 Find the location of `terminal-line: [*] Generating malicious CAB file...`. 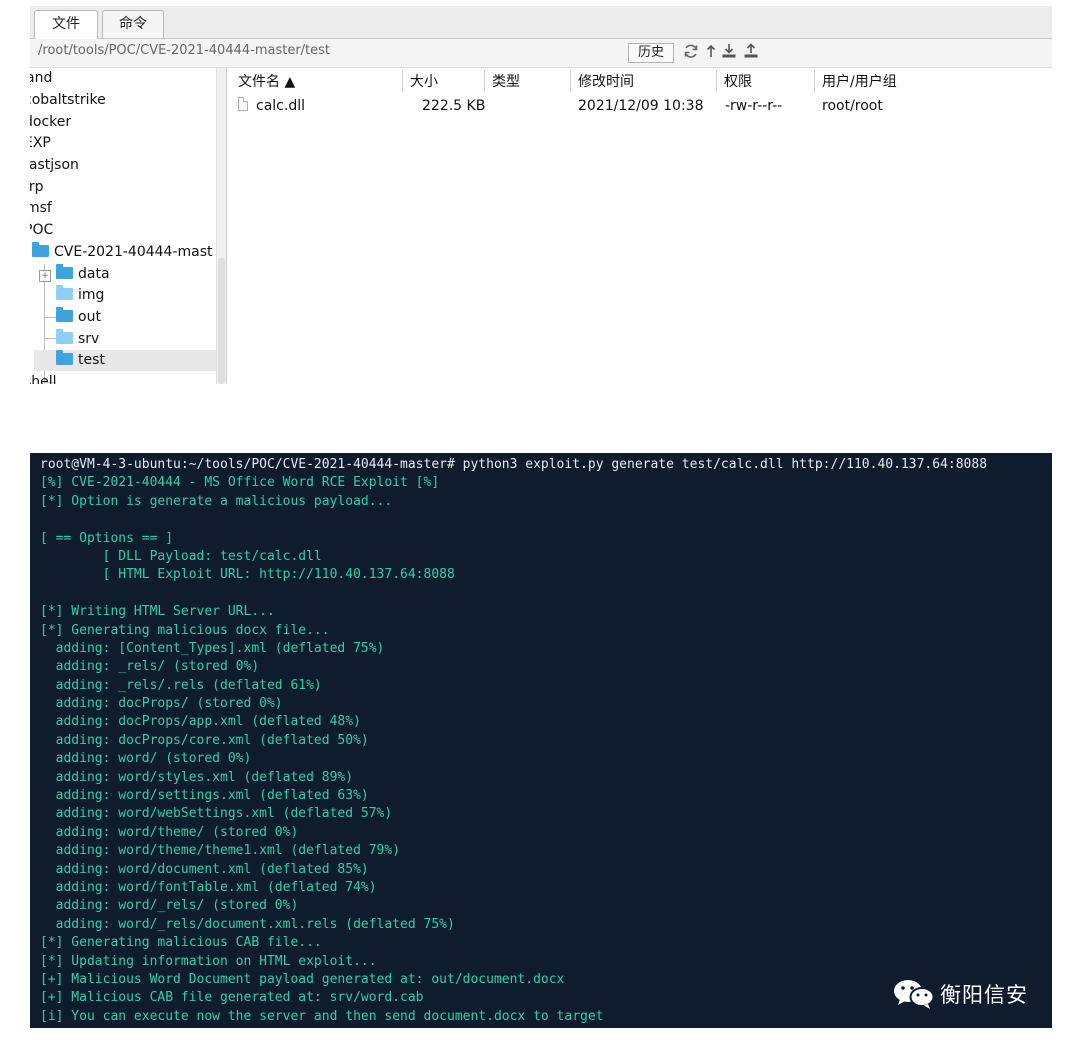

terminal-line: [*] Generating malicious CAB file... is located at coordinates (181, 943).